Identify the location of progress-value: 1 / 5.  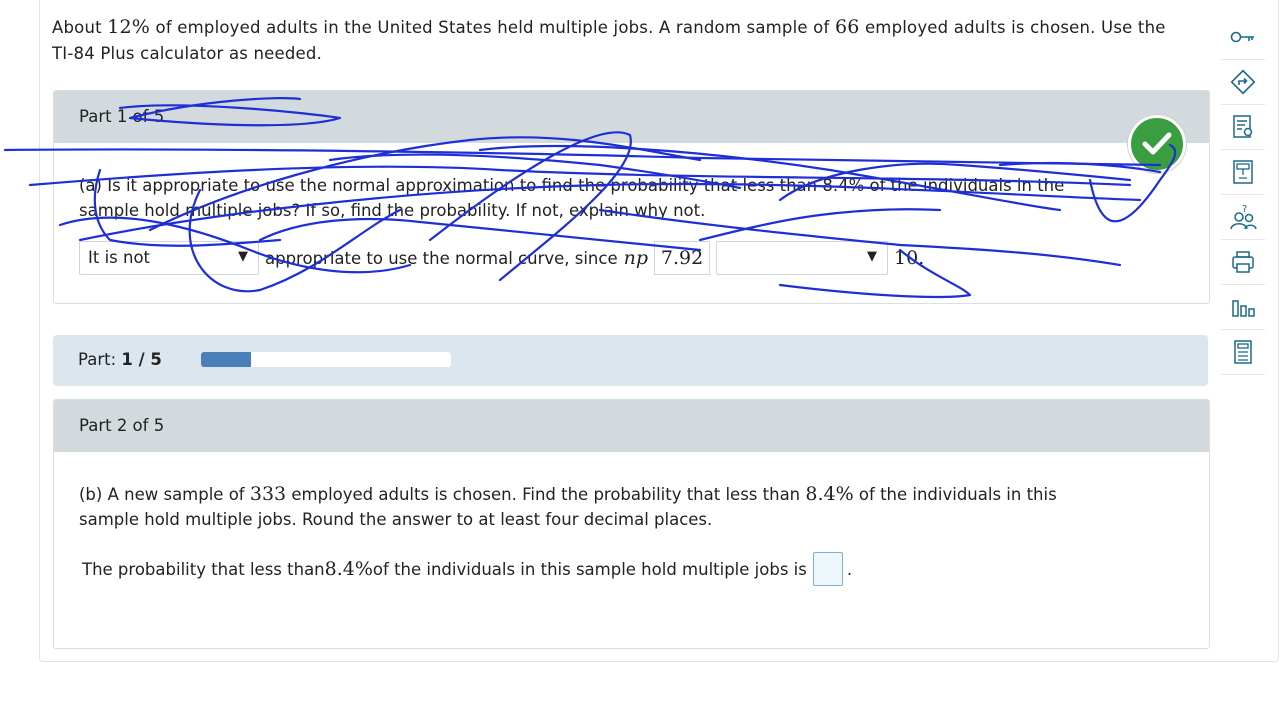
(141, 359).